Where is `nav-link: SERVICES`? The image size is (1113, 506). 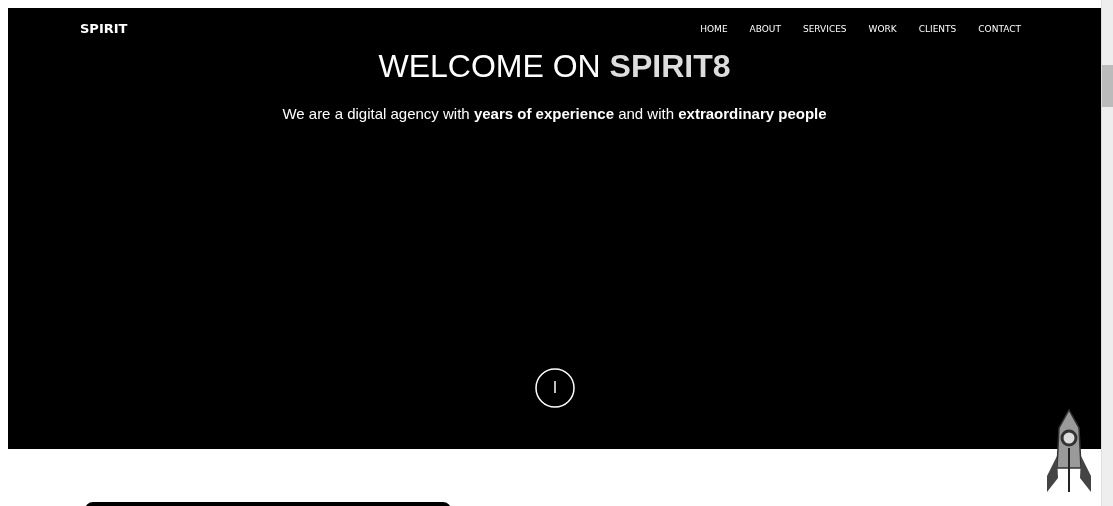
nav-link: SERVICES is located at coordinates (824, 28).